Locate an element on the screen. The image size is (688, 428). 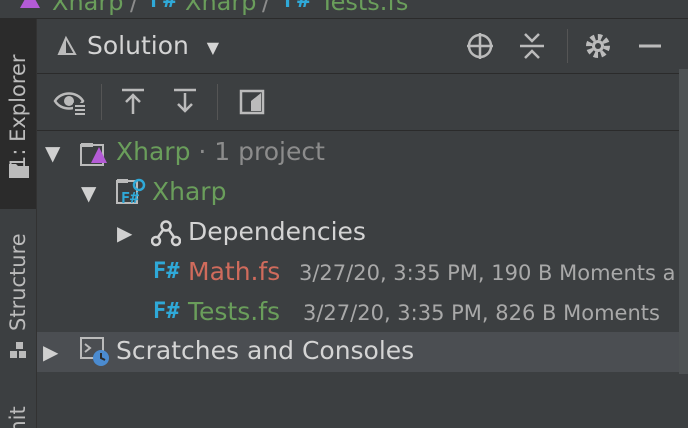
gear-icon is located at coordinates (598, 46).